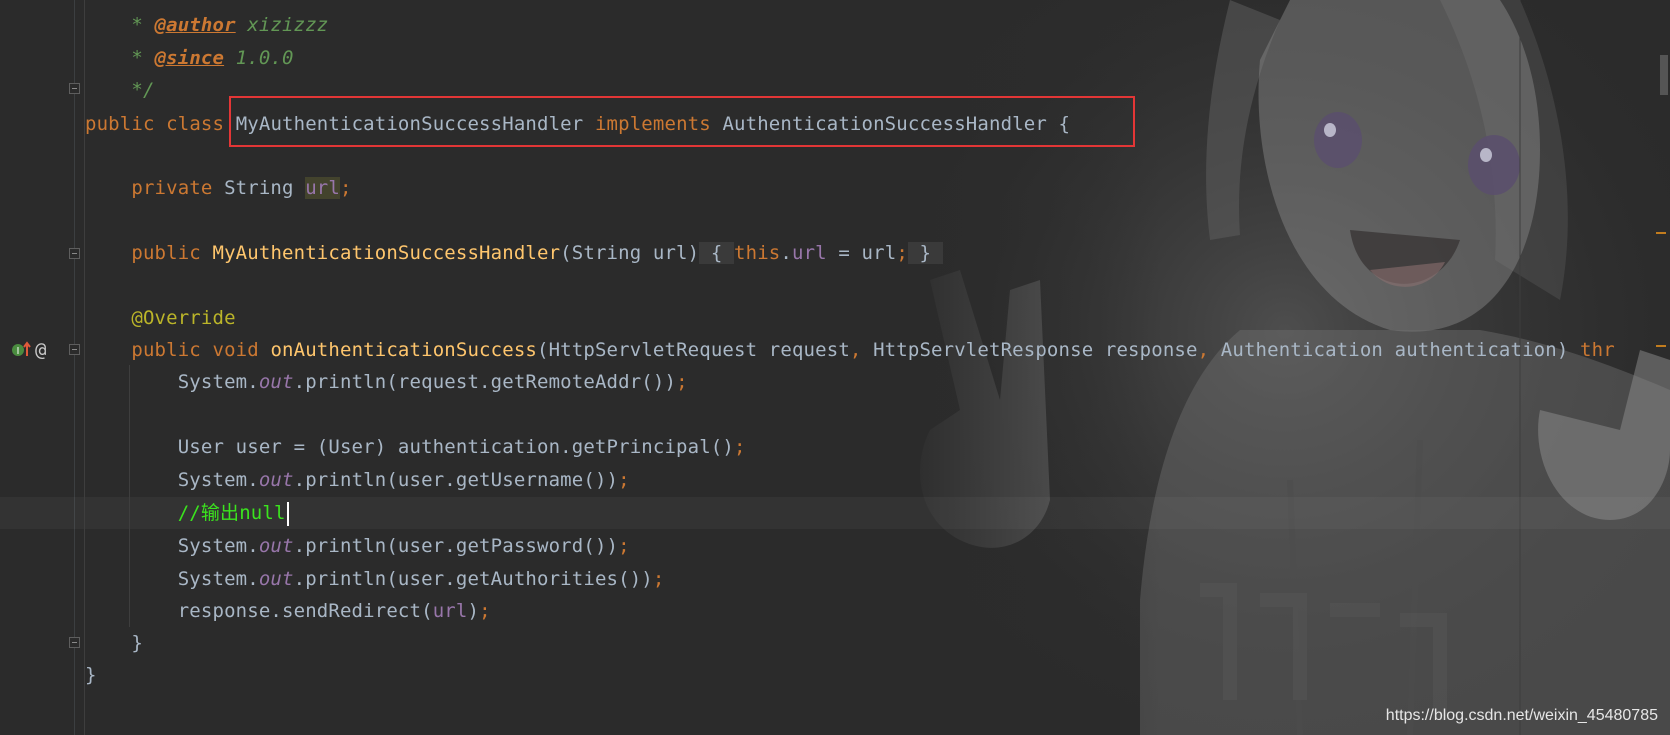  What do you see at coordinates (861, 253) in the screenshot?
I see `assignment: = url` at bounding box center [861, 253].